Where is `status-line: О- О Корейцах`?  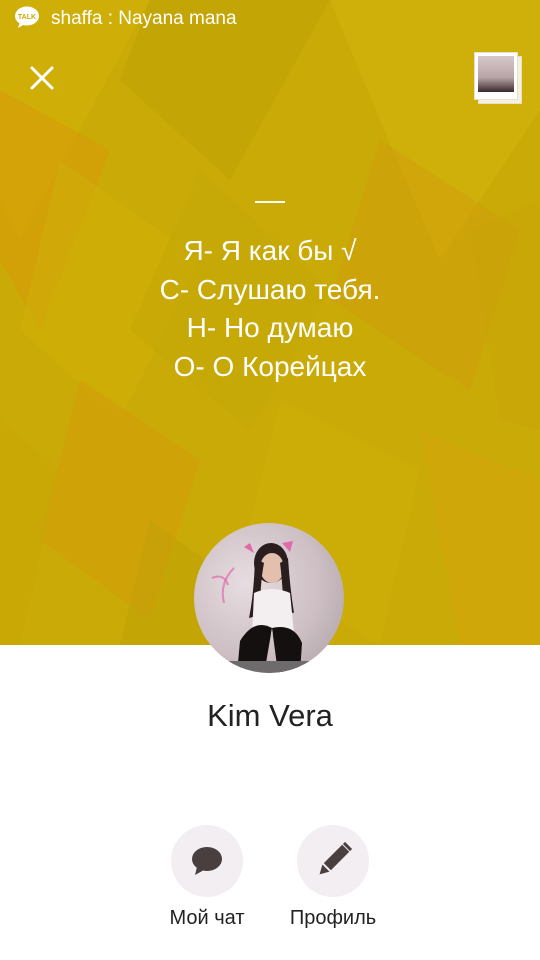 status-line: О- О Корейцах is located at coordinates (270, 366).